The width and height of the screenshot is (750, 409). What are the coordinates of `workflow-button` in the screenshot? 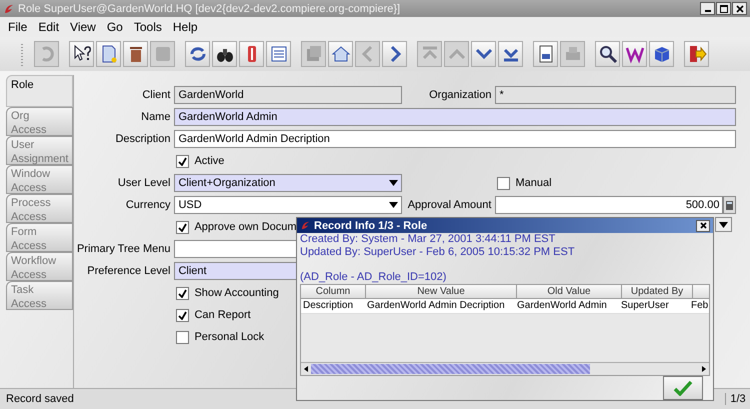 It's located at (634, 54).